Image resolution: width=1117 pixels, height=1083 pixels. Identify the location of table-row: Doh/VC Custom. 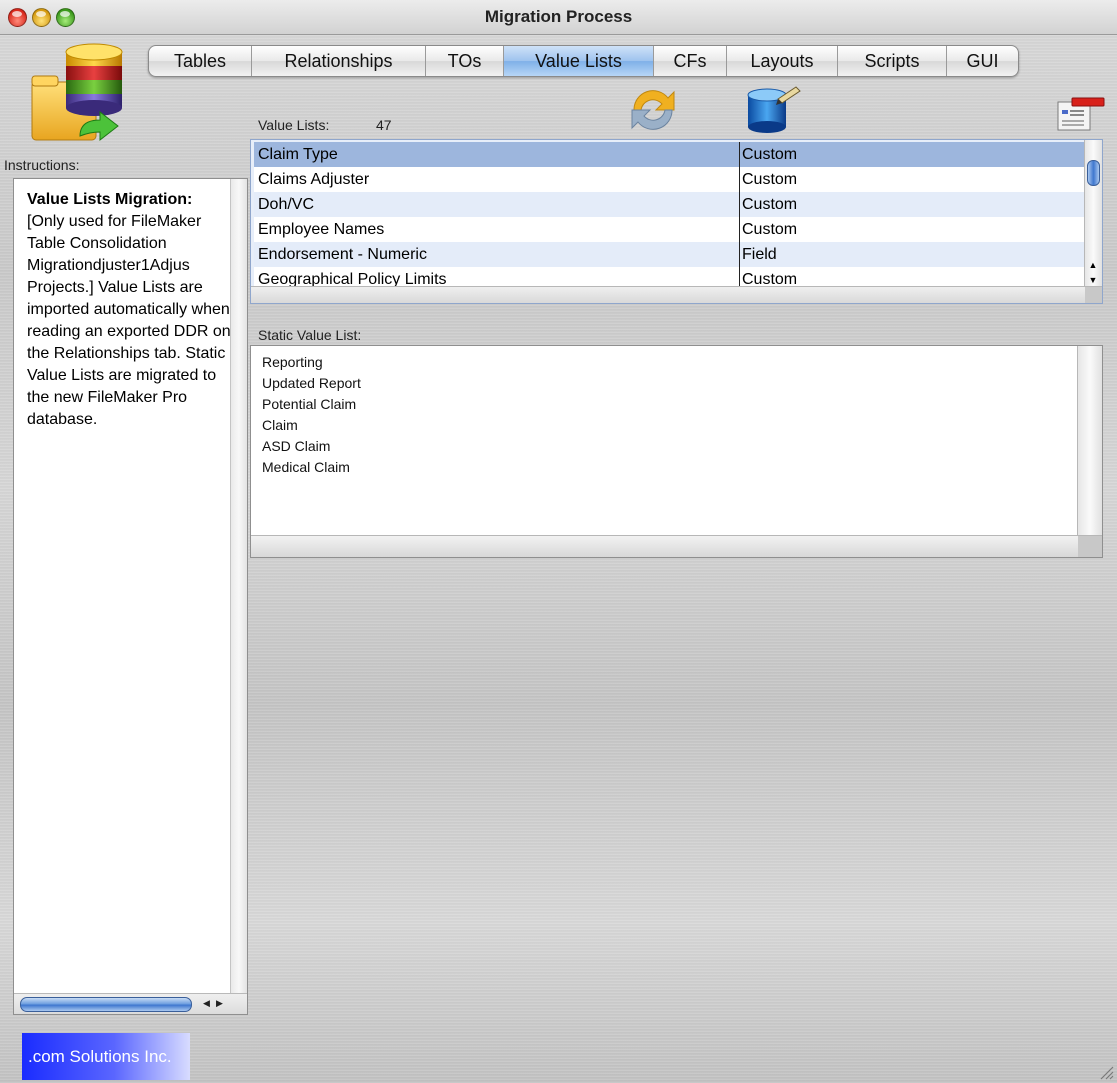
(669, 204).